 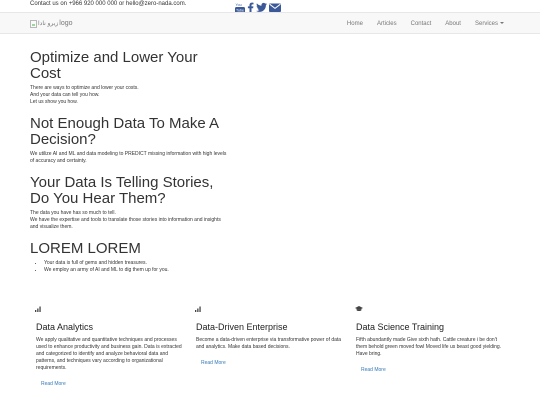 I want to click on site-logo: زيرو نادا logo, so click(x=51, y=24).